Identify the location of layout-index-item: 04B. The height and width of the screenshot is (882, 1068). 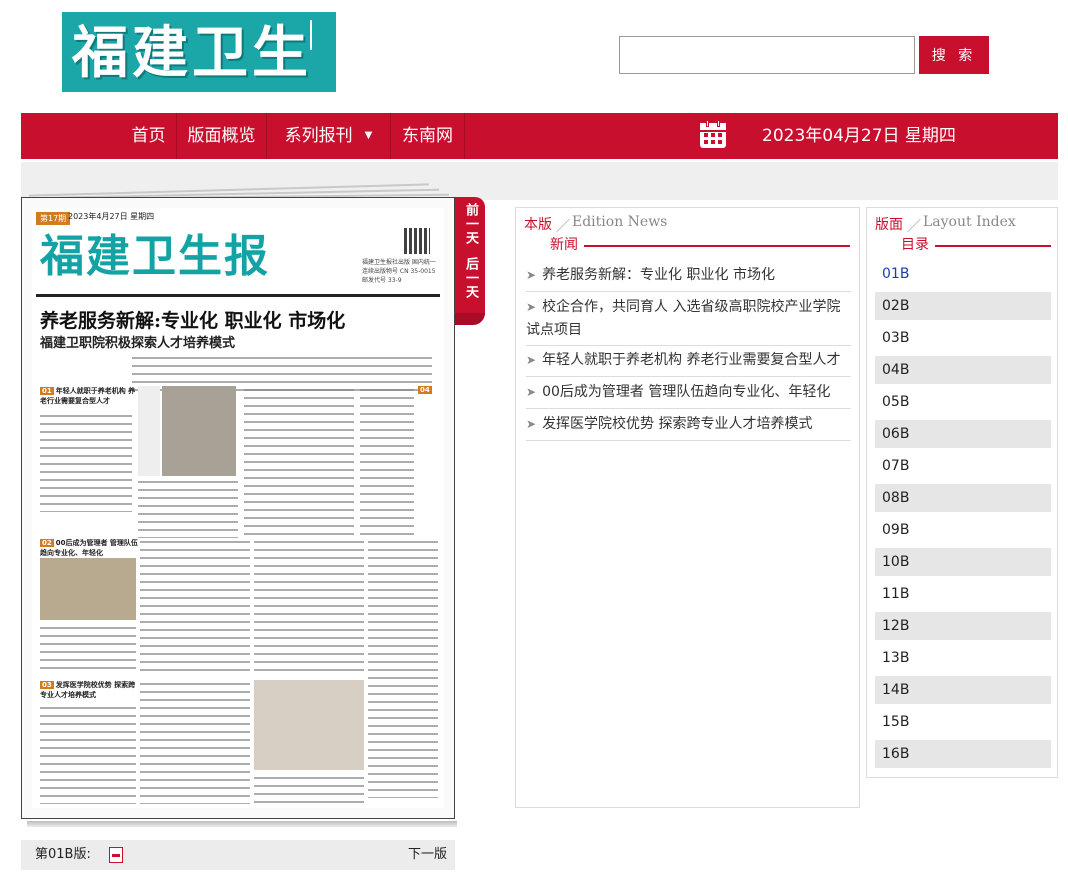
(963, 370).